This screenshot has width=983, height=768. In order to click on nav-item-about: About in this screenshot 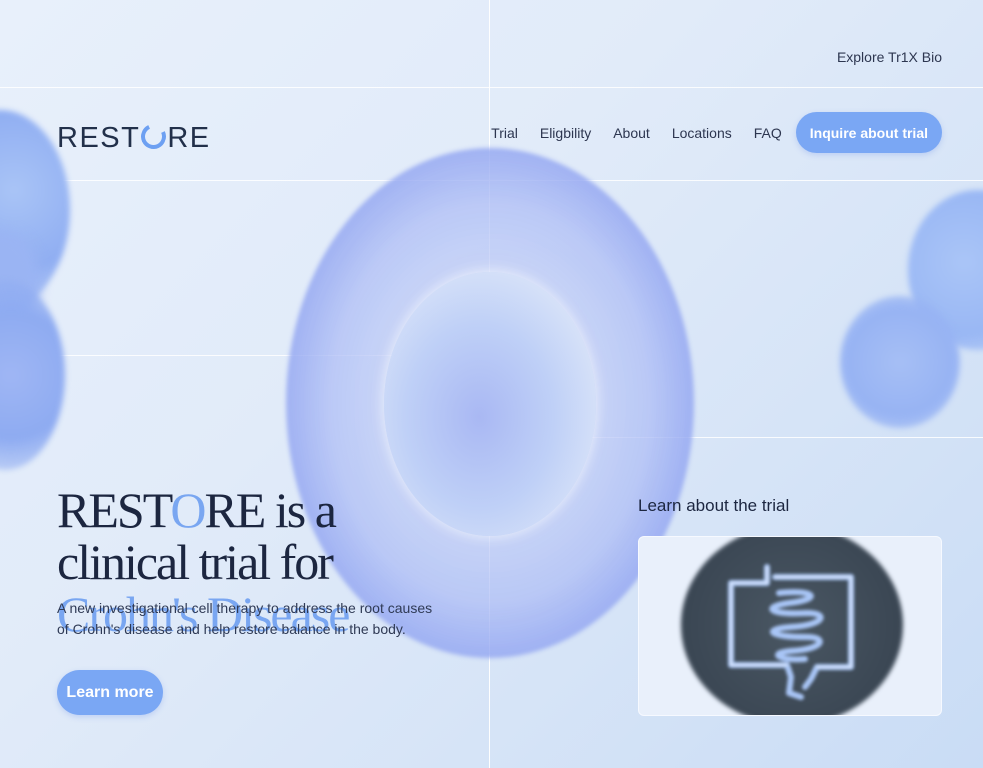, I will do `click(631, 133)`.